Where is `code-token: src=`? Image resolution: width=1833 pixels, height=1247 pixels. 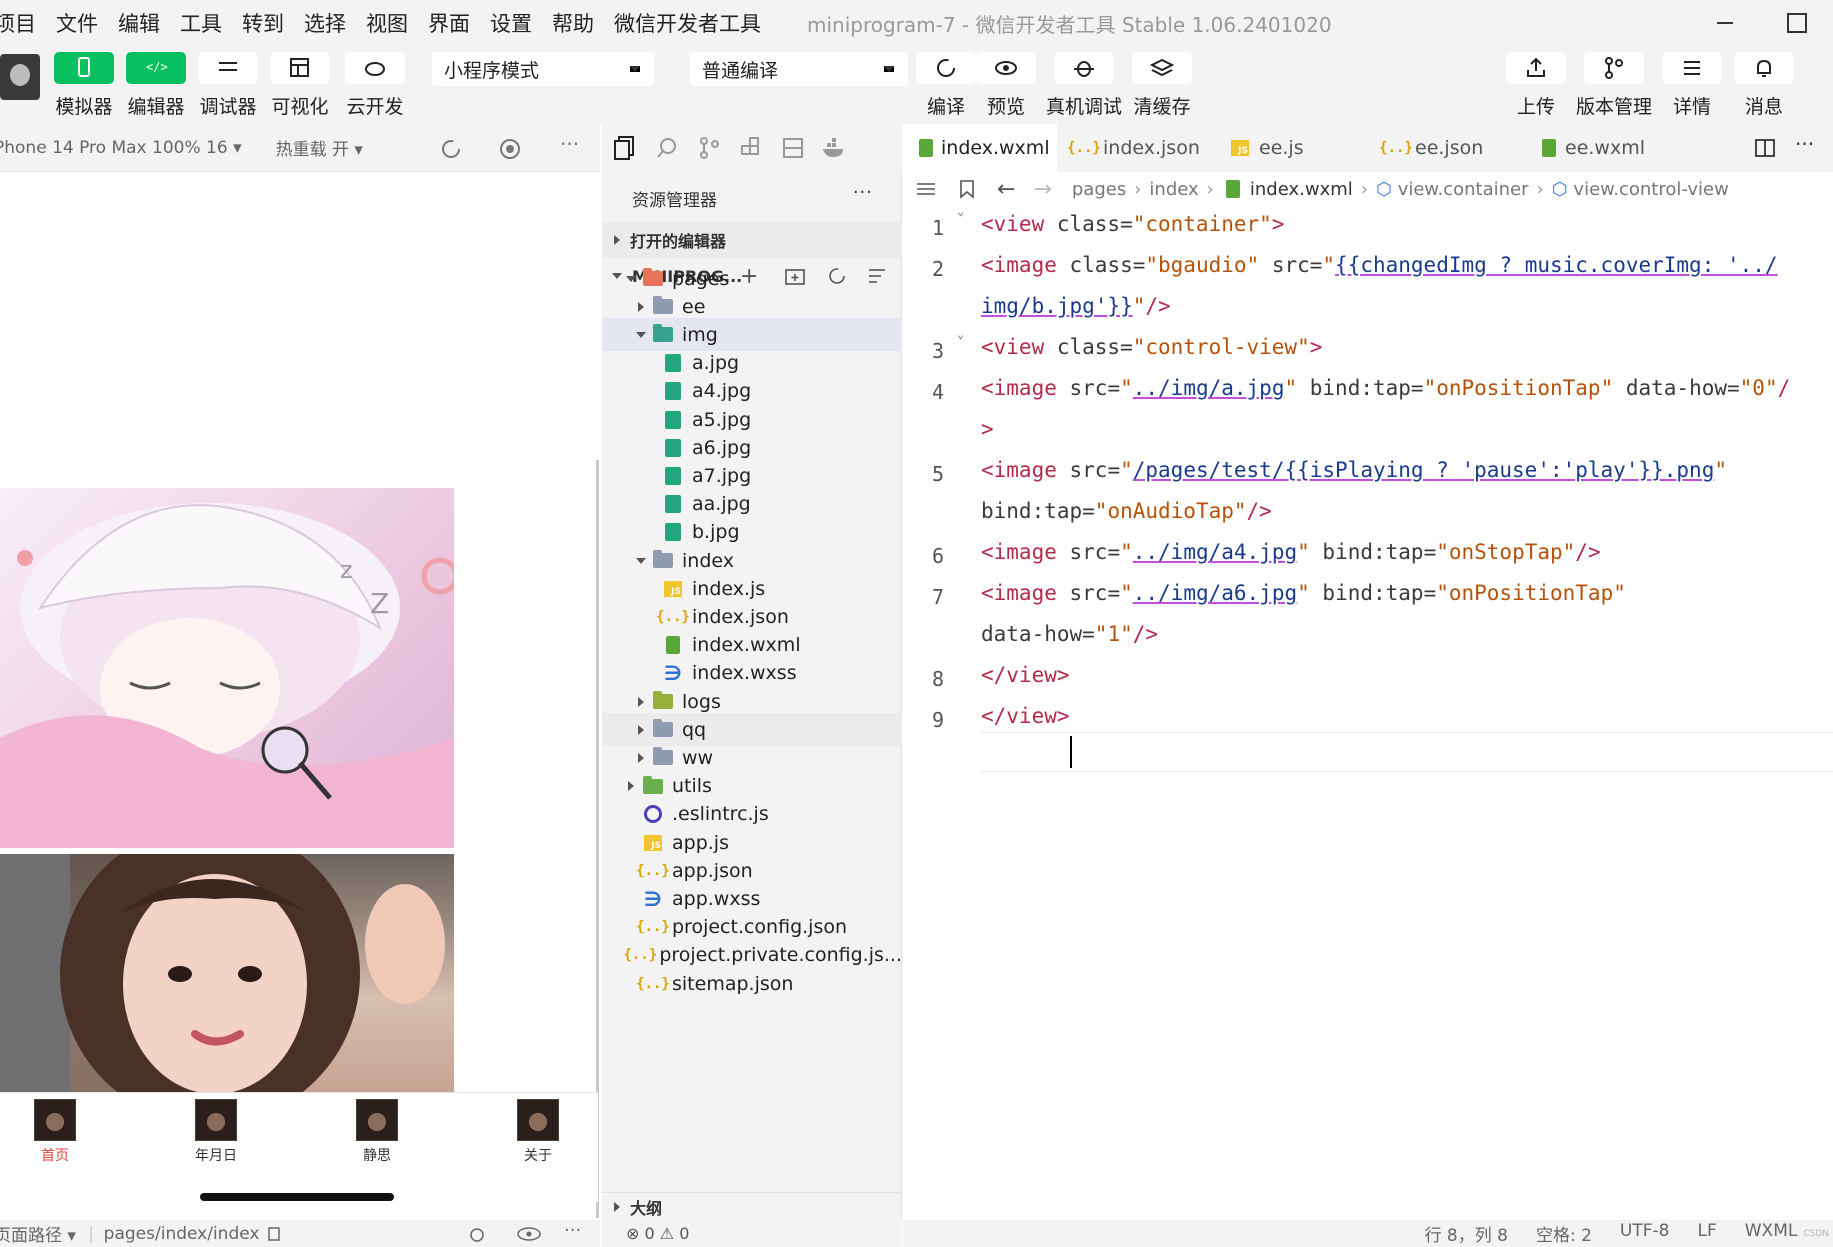
code-token: src= is located at coordinates (1095, 593).